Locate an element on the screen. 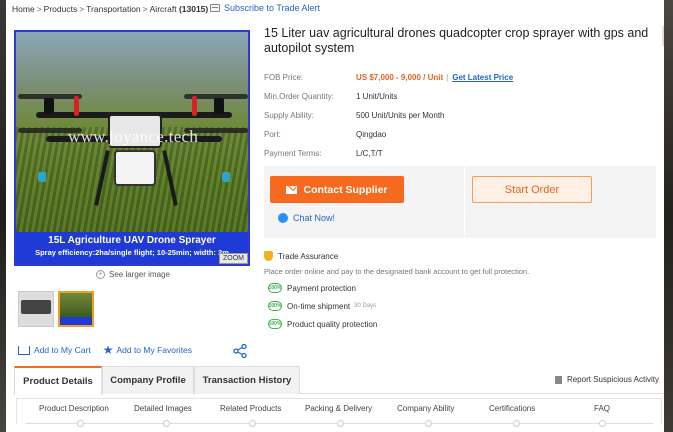  breadcrumb-home: Home is located at coordinates (23, 9).